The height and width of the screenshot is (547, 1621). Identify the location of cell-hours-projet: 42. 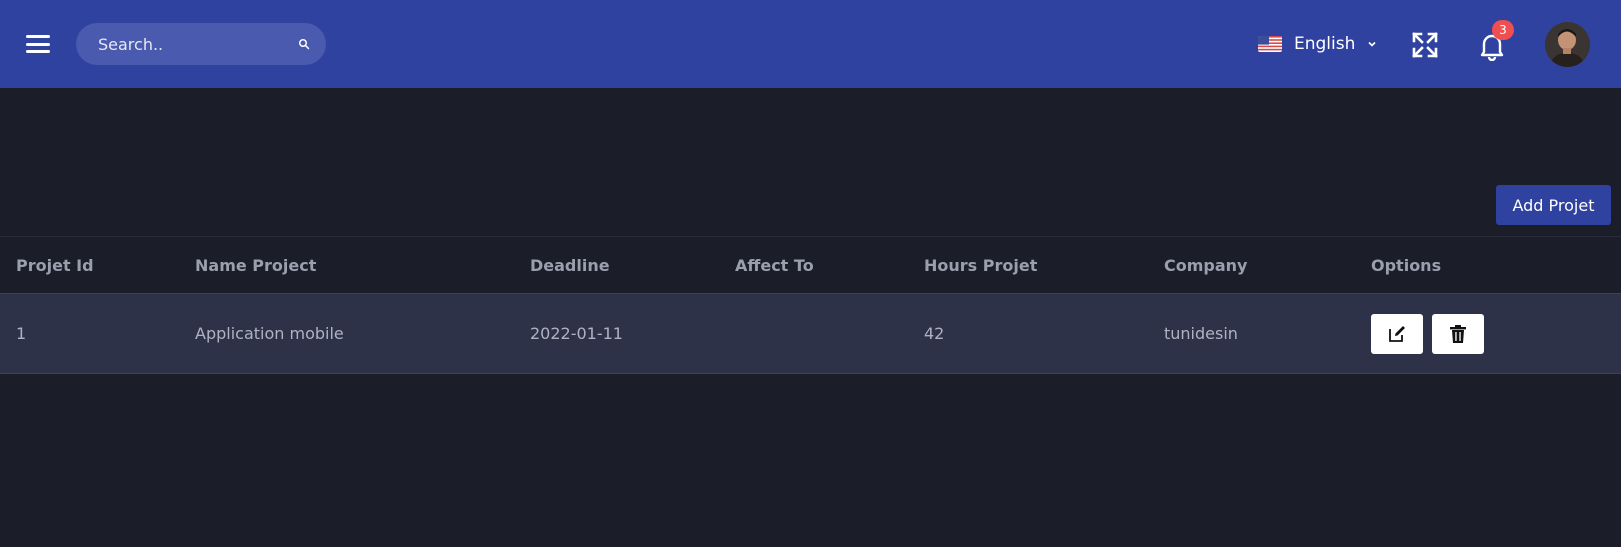
(934, 333).